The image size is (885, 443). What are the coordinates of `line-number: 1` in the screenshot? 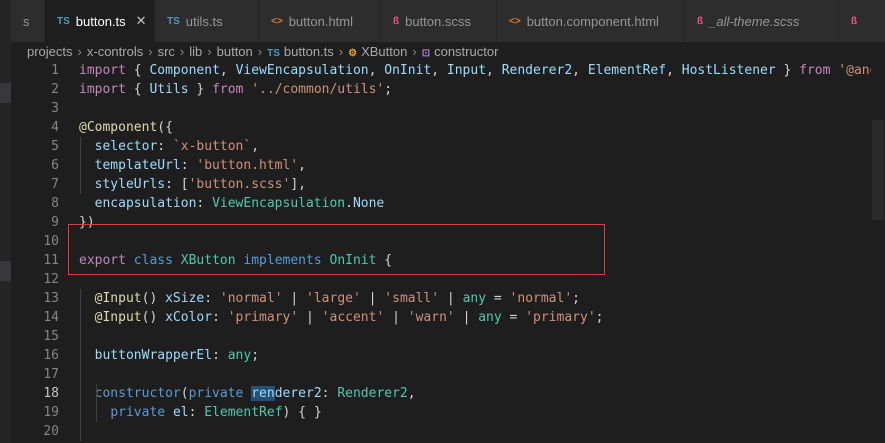 It's located at (55, 70).